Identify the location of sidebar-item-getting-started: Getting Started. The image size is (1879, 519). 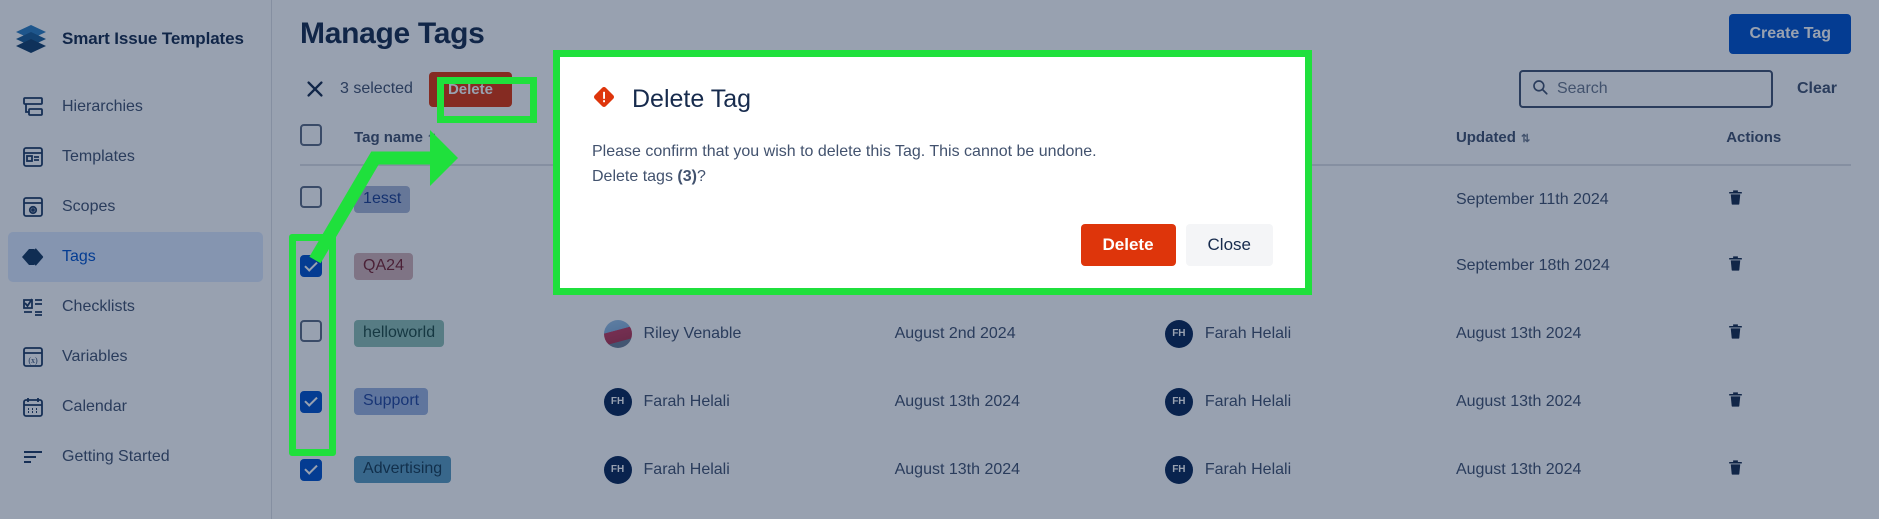
(135, 457).